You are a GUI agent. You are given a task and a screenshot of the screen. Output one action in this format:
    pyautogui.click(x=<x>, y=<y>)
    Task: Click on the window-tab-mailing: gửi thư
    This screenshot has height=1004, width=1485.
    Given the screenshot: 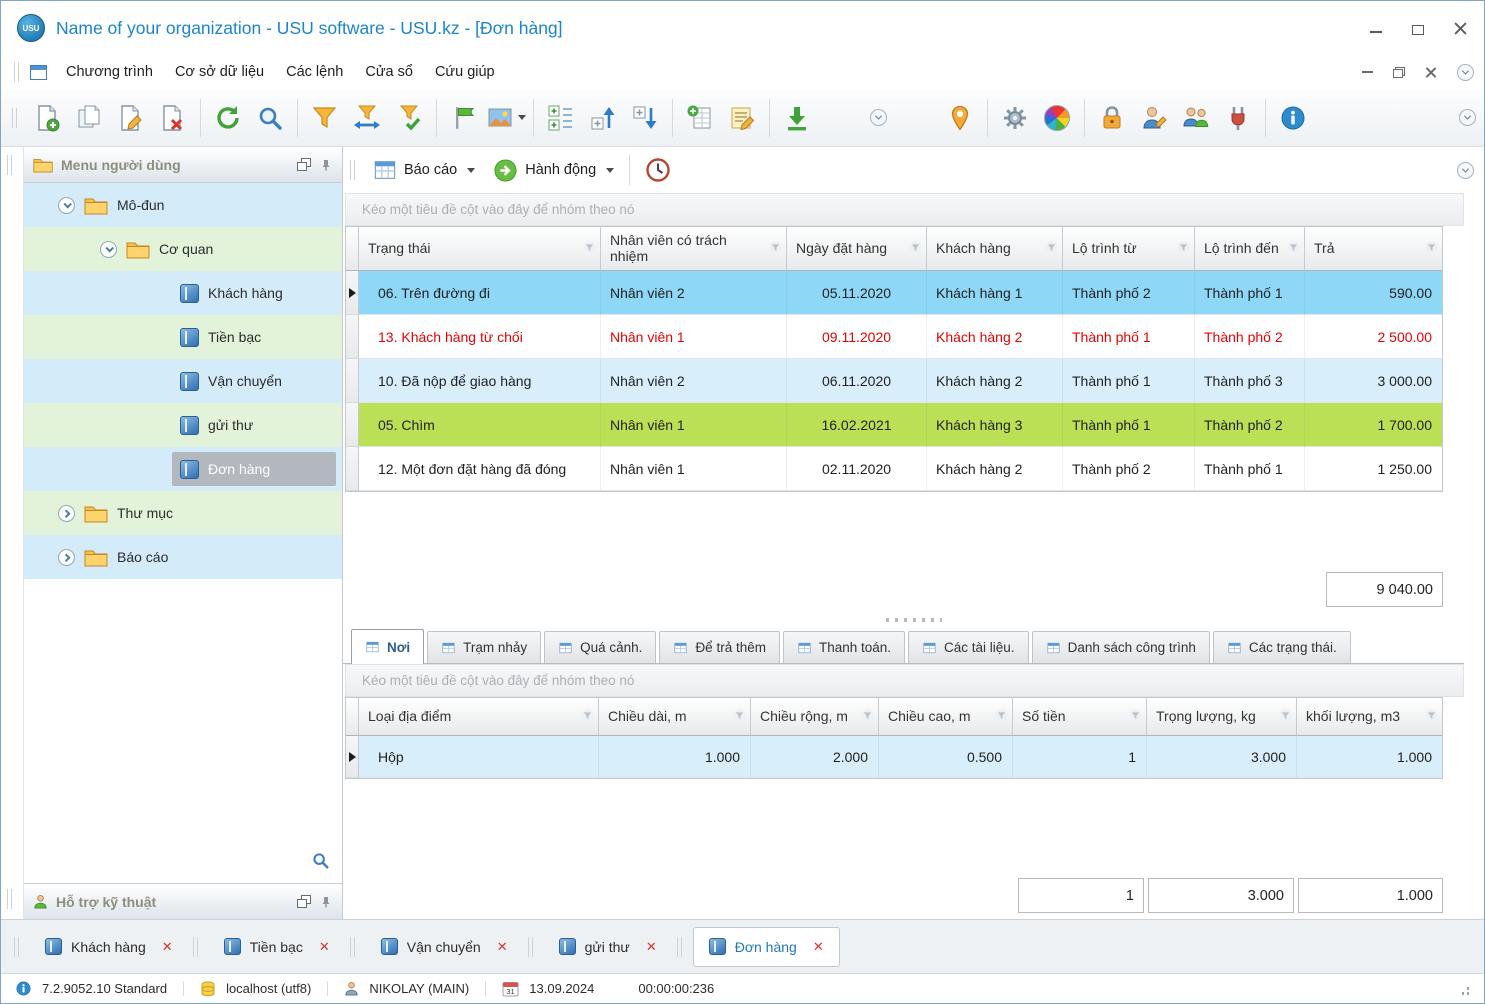 What is the action you would take?
    pyautogui.click(x=608, y=947)
    